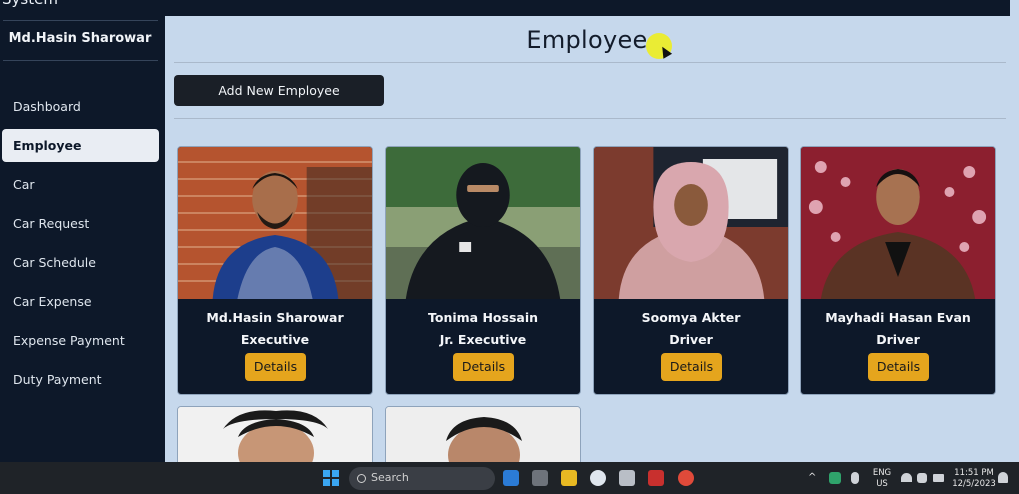 This screenshot has height=494, width=1019. I want to click on clock: 11:51 PM 12/5/2023, so click(974, 479).